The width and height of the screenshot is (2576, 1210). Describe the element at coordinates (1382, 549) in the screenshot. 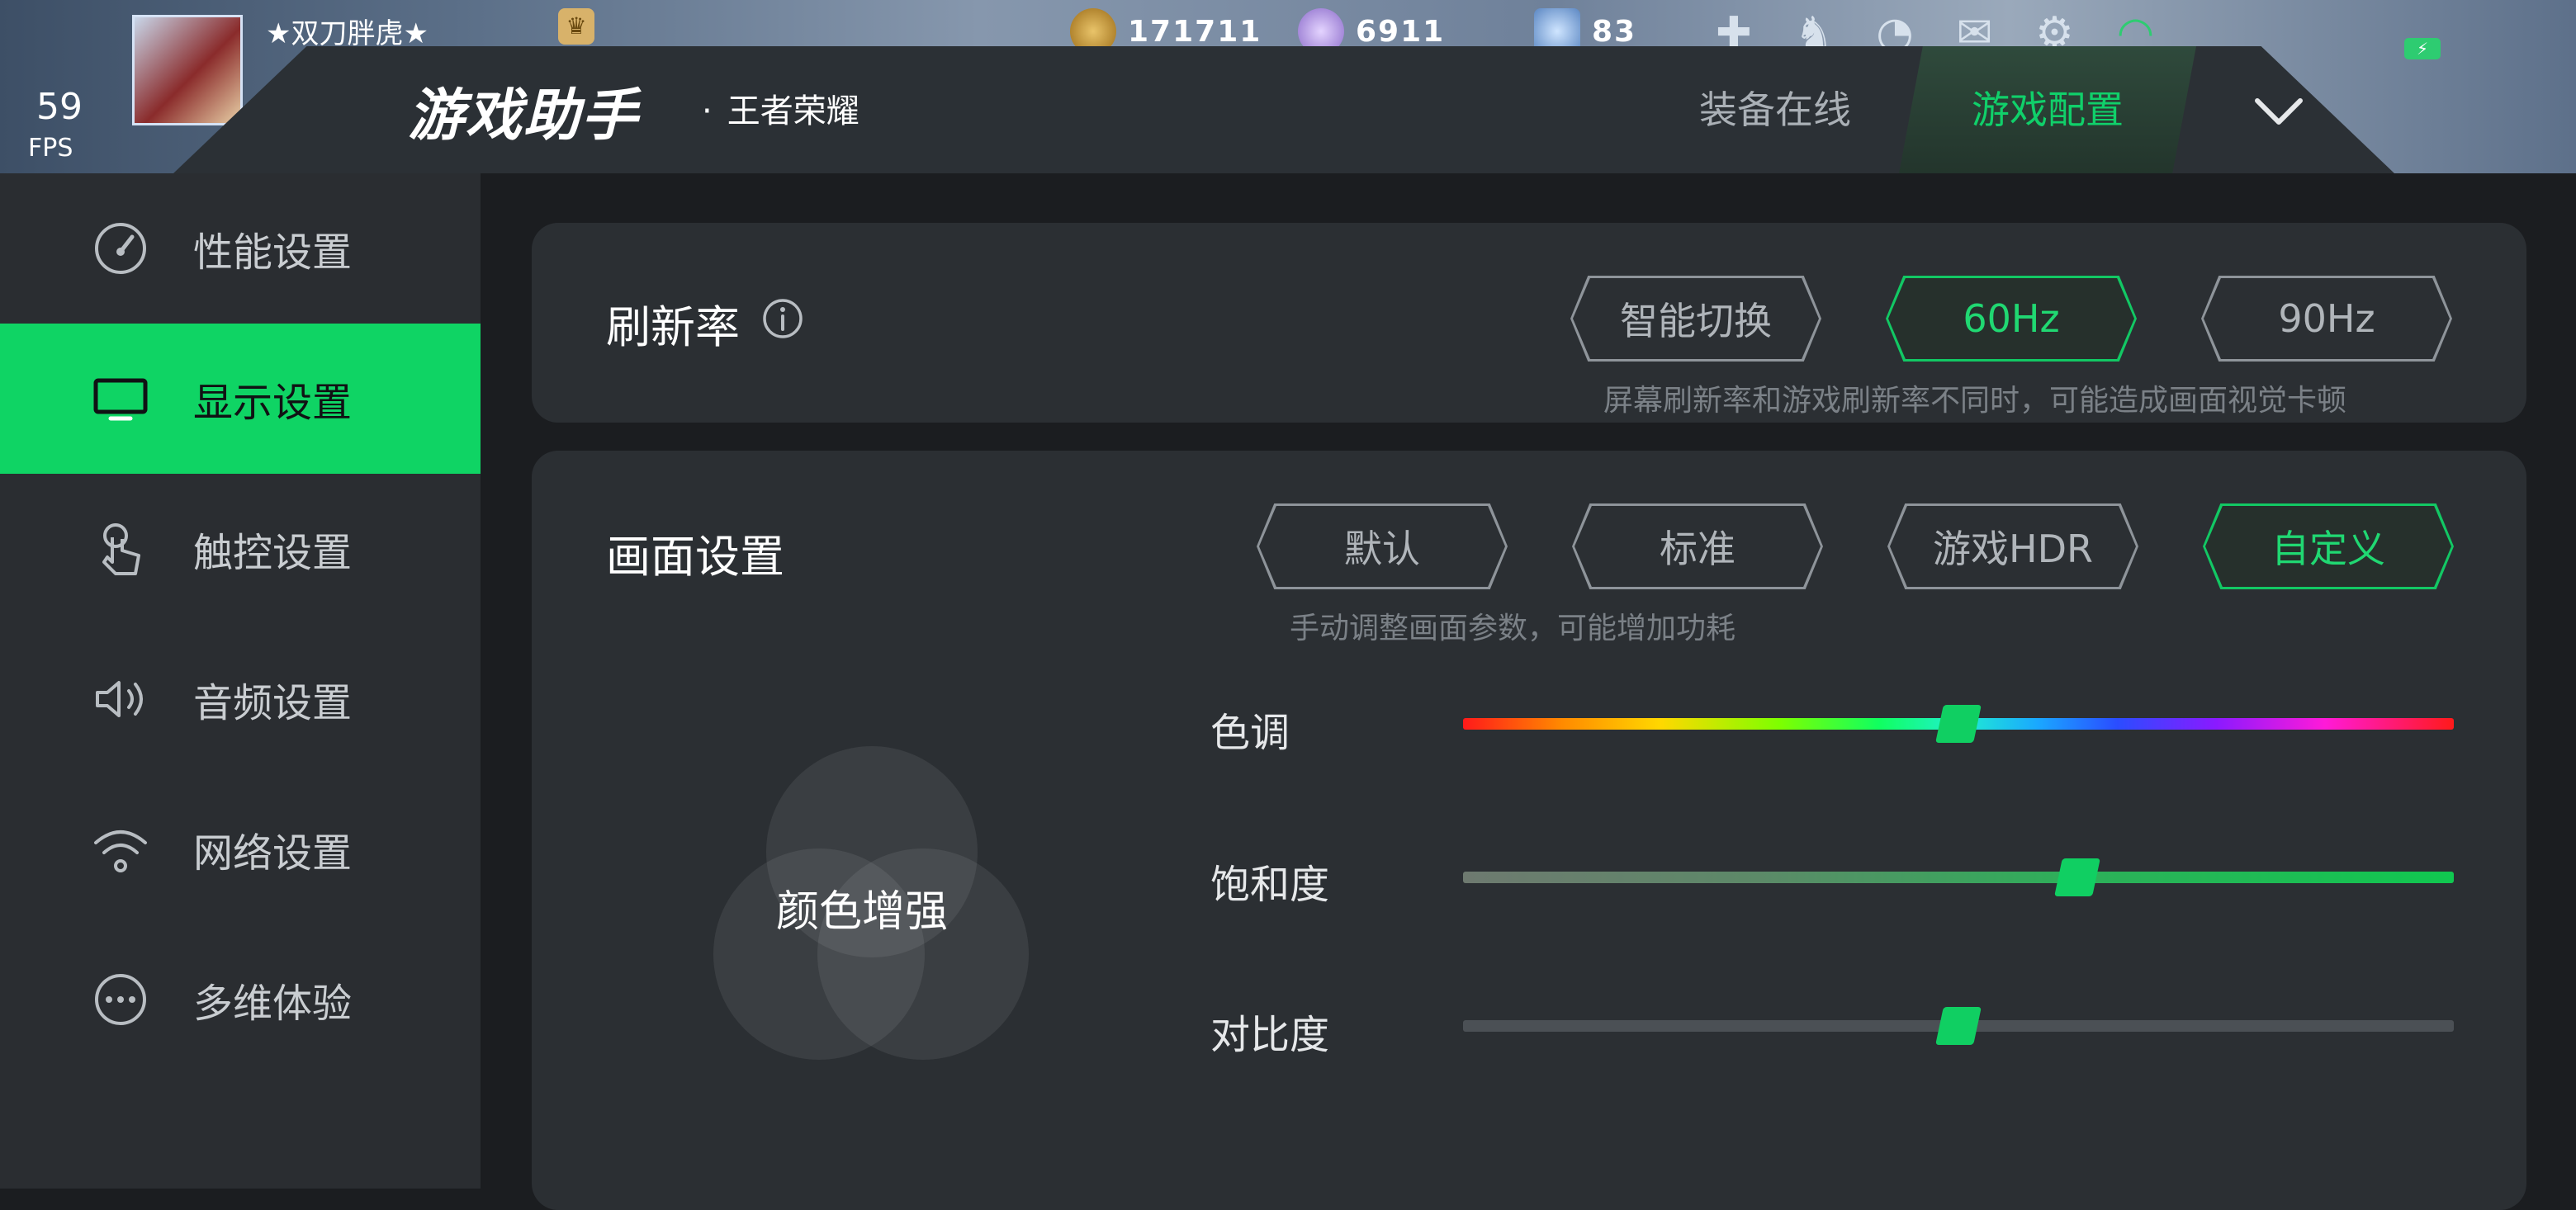

I see `option-label: 默认` at that location.